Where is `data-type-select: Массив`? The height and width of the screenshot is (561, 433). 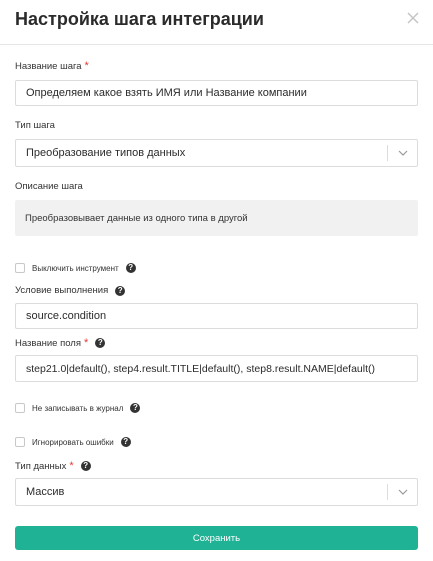 data-type-select: Массив is located at coordinates (216, 492).